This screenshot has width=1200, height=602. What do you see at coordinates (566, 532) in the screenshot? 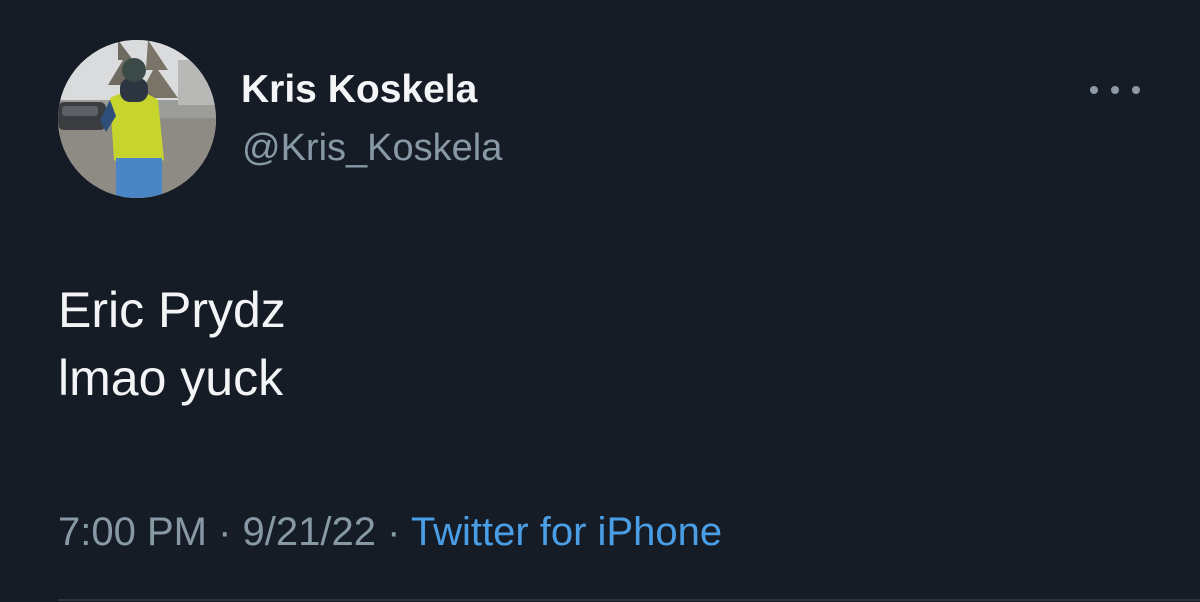
I see `tweet-source-link: Twitter for iPhone` at bounding box center [566, 532].